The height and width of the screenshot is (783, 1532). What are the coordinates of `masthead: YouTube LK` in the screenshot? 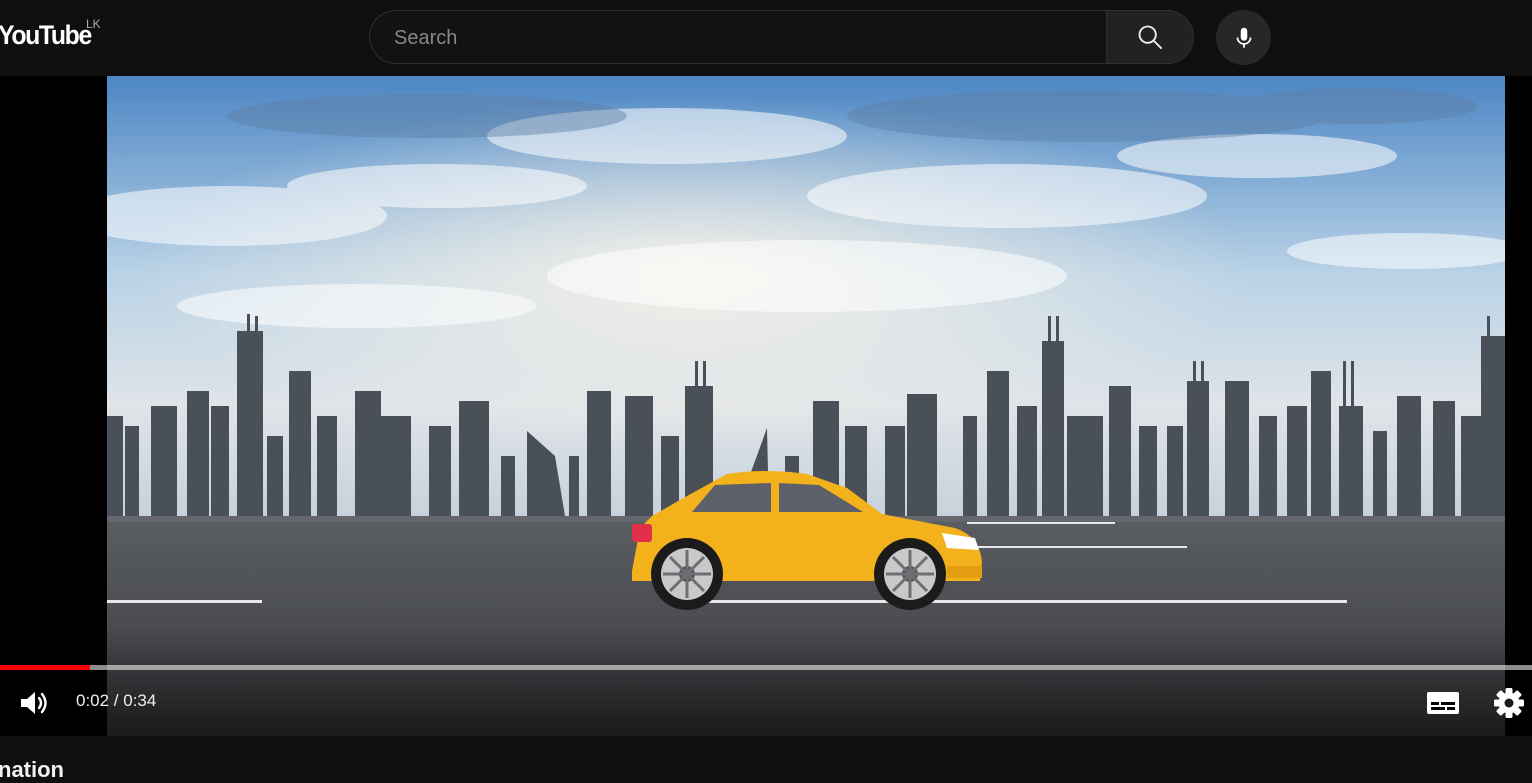 It's located at (766, 38).